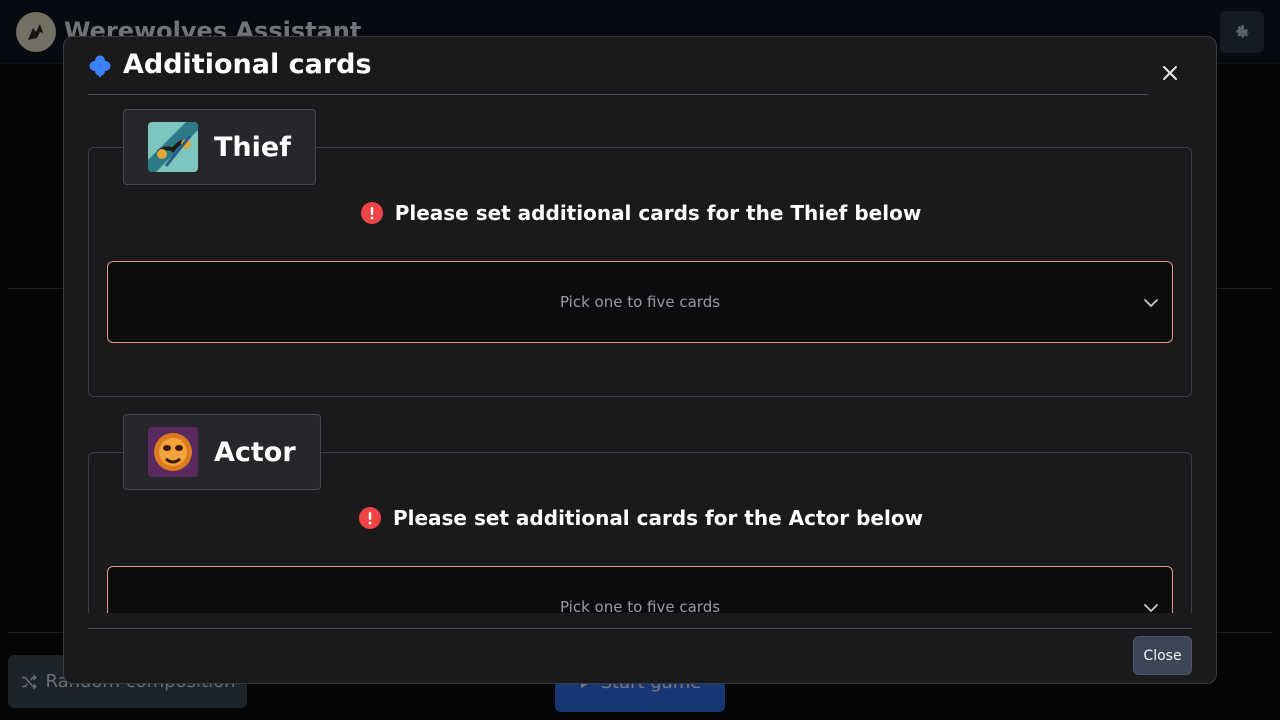  I want to click on close-icon-button, so click(1170, 73).